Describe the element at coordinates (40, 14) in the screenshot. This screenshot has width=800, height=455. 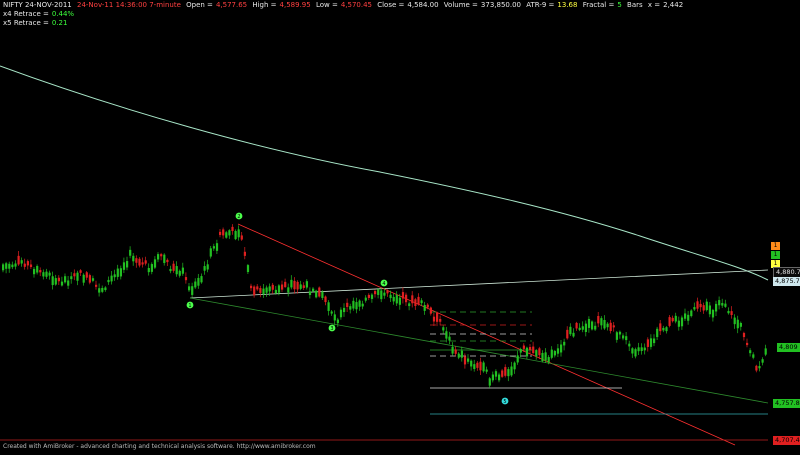
I see `x4-retrace-line: x4 Retrace = 0.44%` at that location.